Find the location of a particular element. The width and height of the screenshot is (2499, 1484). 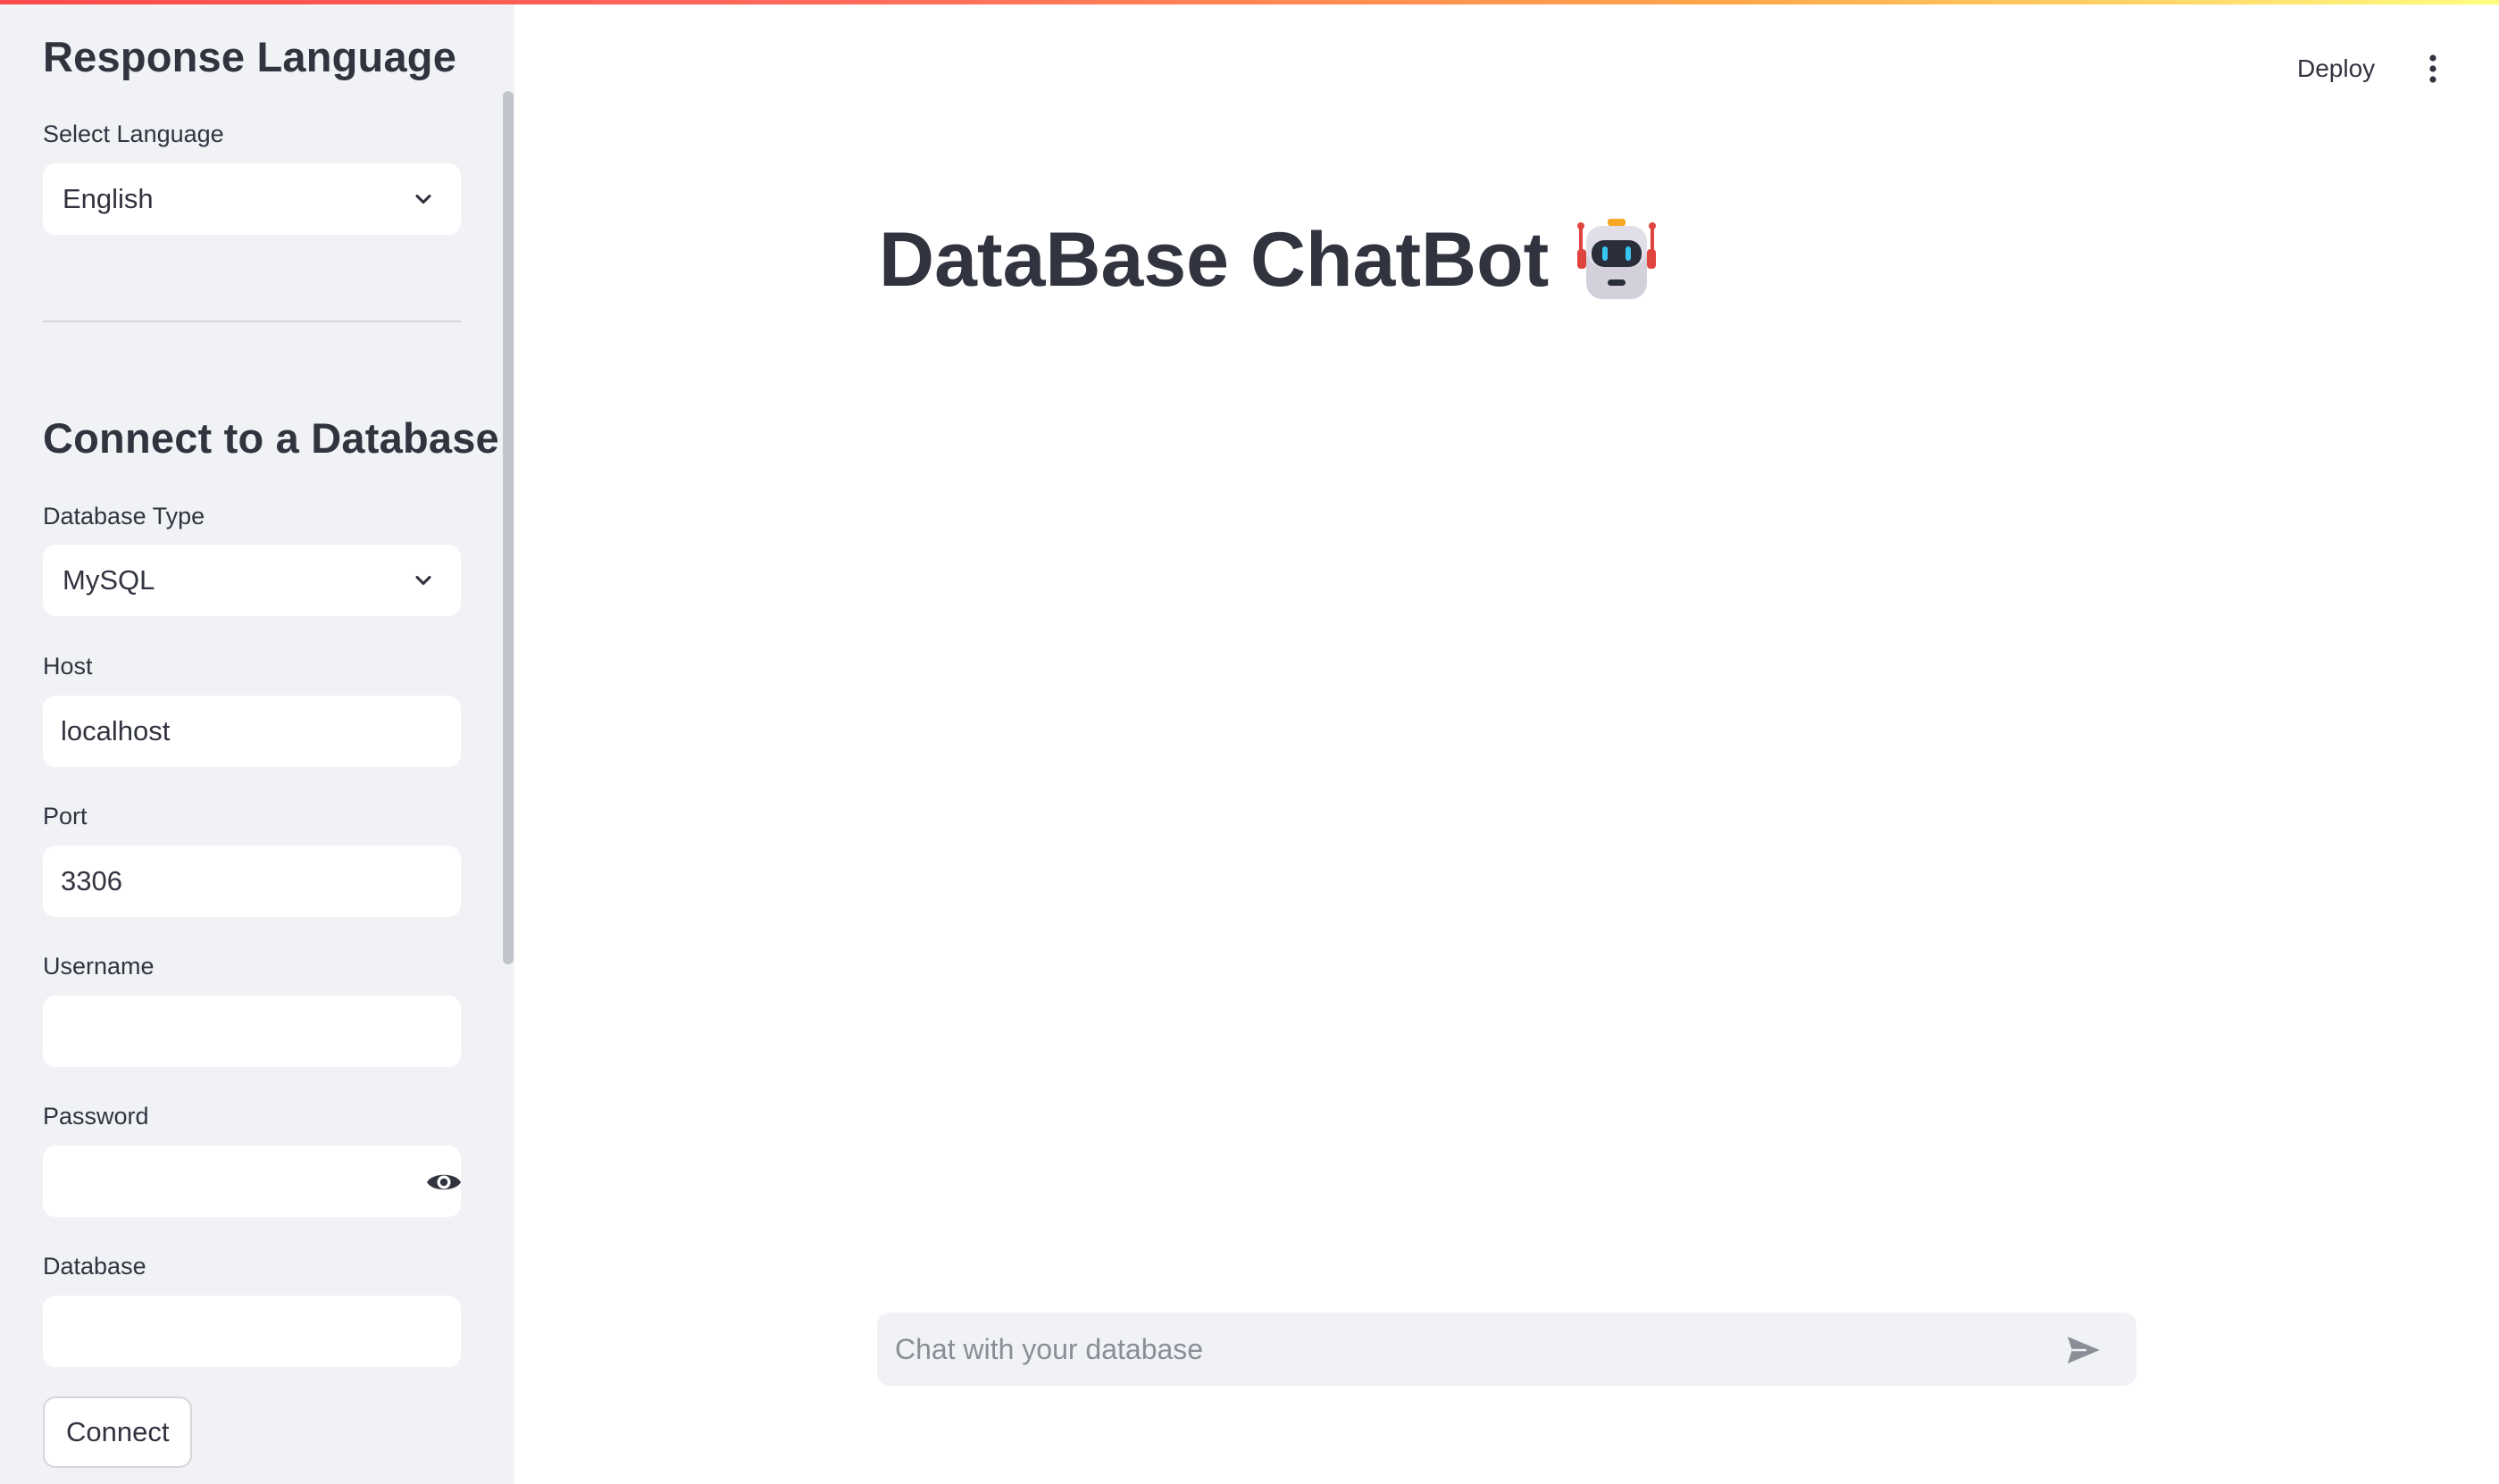

host-input is located at coordinates (252, 731).